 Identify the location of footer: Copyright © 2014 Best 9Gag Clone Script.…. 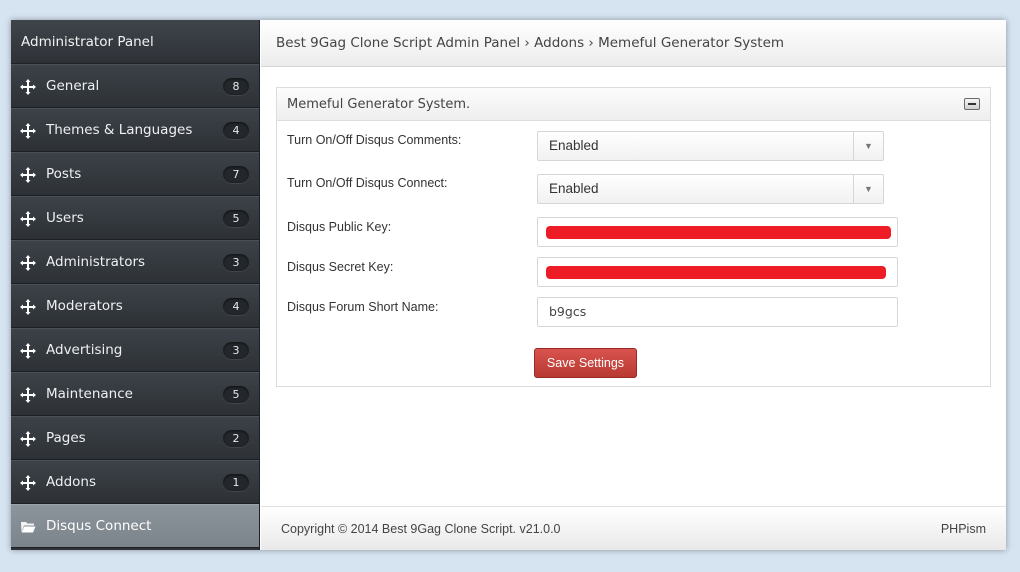
(633, 528).